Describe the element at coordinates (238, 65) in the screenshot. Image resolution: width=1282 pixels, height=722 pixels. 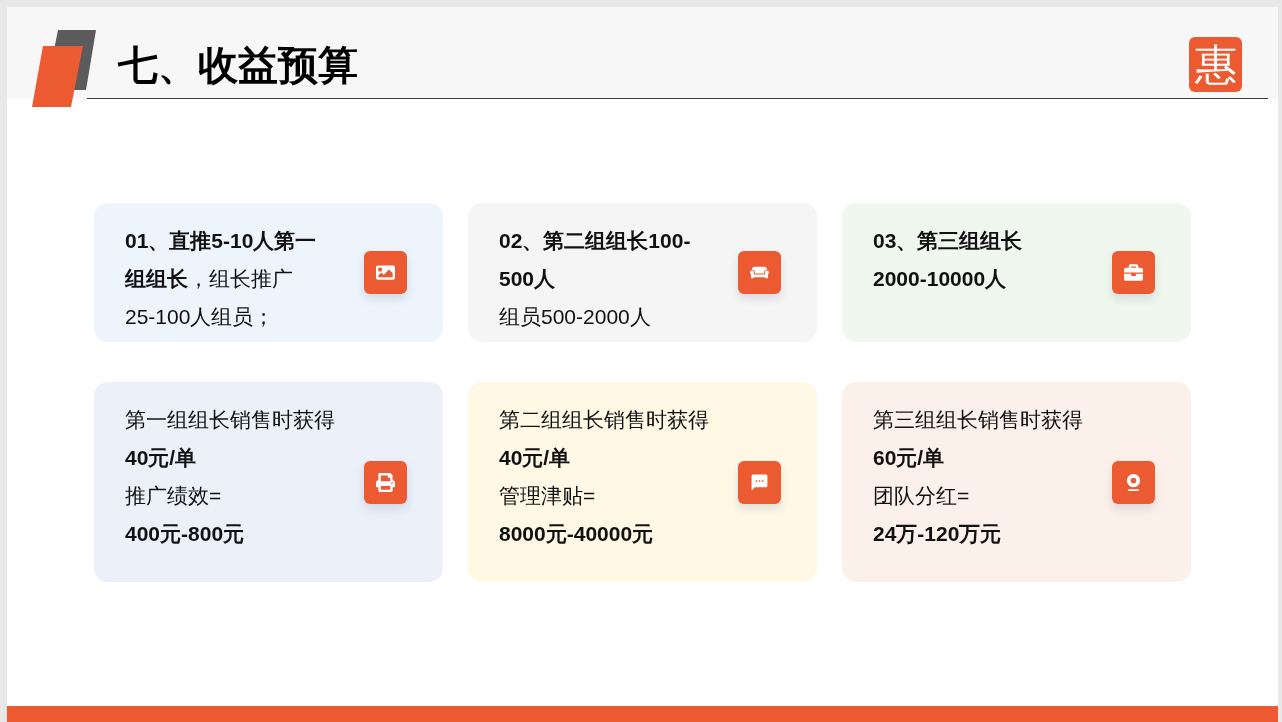
I see `slide-title: 七、收益预算` at that location.